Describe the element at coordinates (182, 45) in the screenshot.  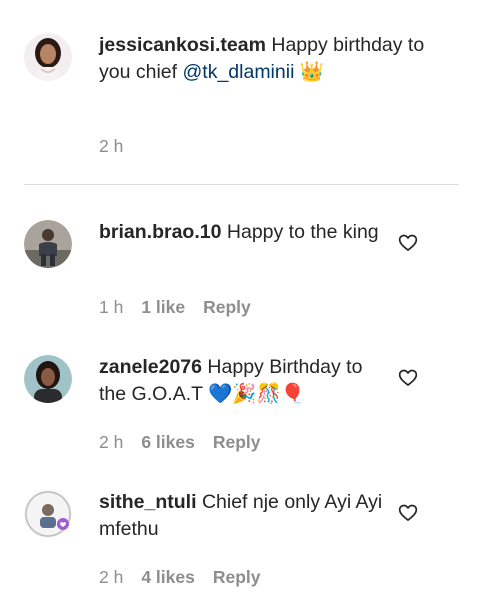
I see `caption-username: jessicankosi.team` at that location.